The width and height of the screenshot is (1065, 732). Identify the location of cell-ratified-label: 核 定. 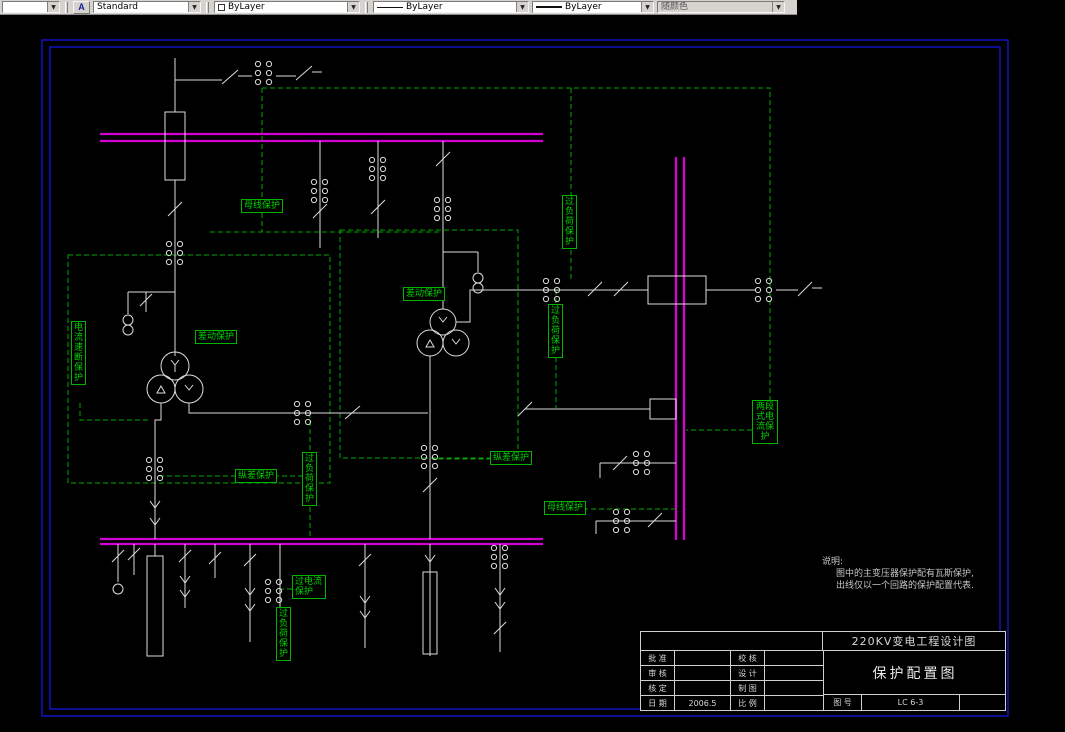
(658, 688).